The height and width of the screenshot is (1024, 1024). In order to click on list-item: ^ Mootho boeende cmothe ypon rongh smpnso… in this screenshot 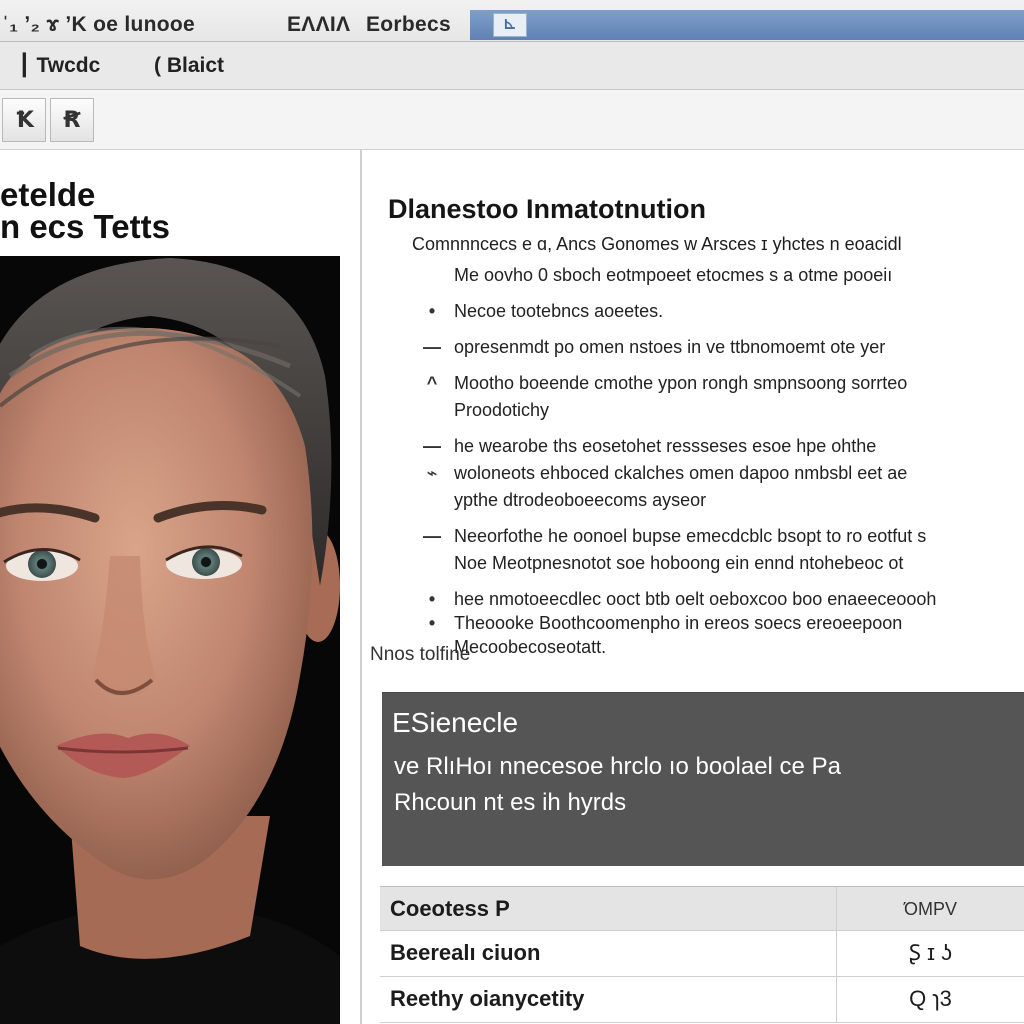, I will do `click(716, 383)`.